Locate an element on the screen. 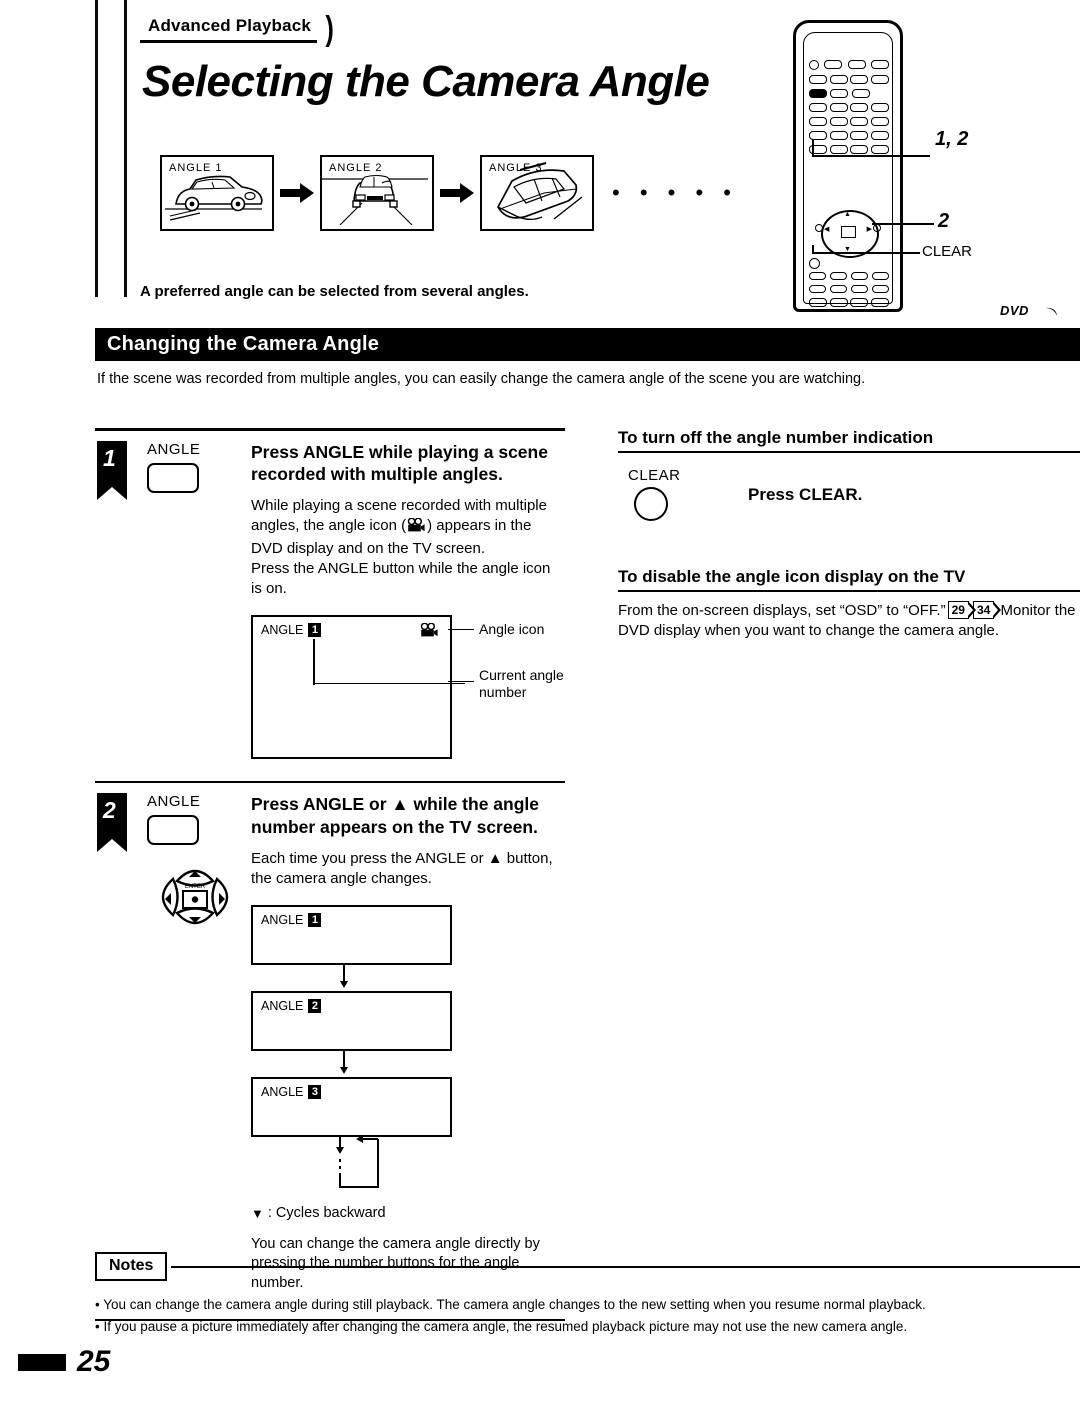 The height and width of the screenshot is (1421, 1080). remote-enter-key is located at coordinates (848, 232).